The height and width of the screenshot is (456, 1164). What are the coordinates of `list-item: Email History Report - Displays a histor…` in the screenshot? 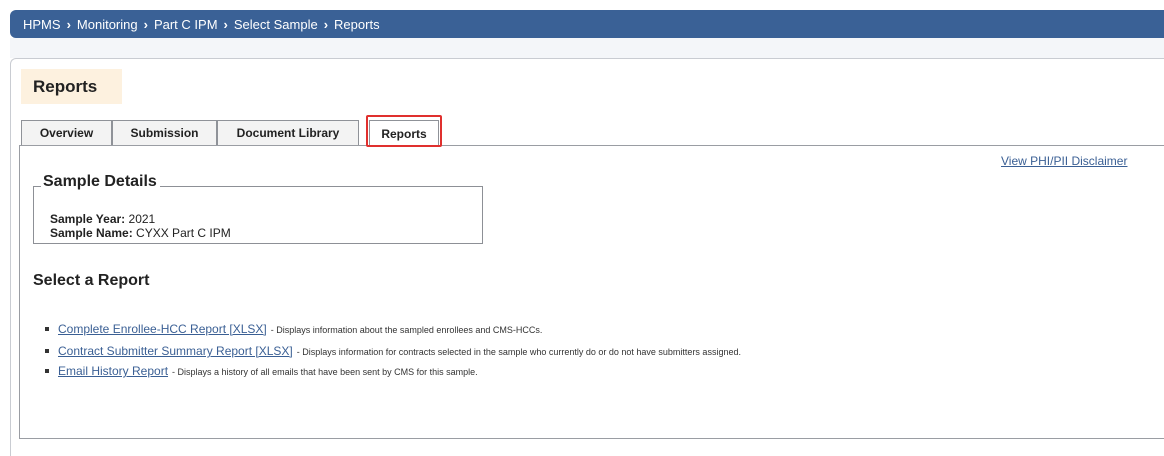 It's located at (261, 371).